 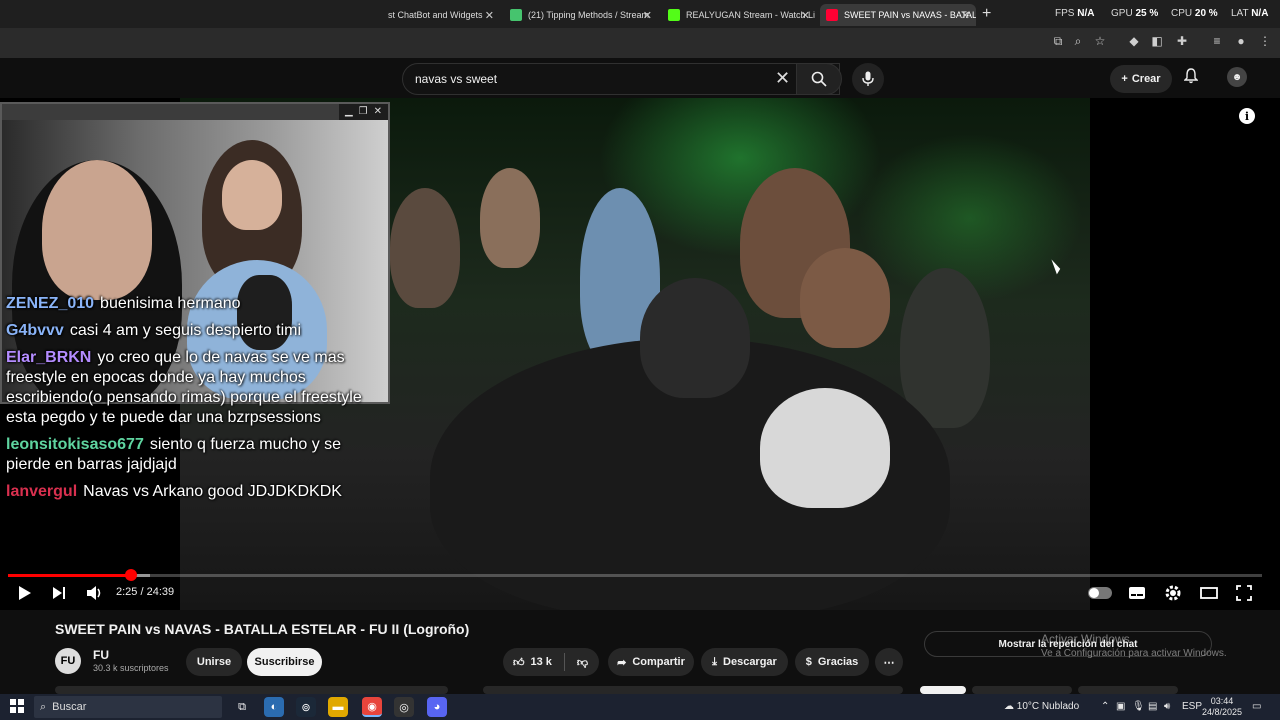 I want to click on next-button, so click(x=59, y=593).